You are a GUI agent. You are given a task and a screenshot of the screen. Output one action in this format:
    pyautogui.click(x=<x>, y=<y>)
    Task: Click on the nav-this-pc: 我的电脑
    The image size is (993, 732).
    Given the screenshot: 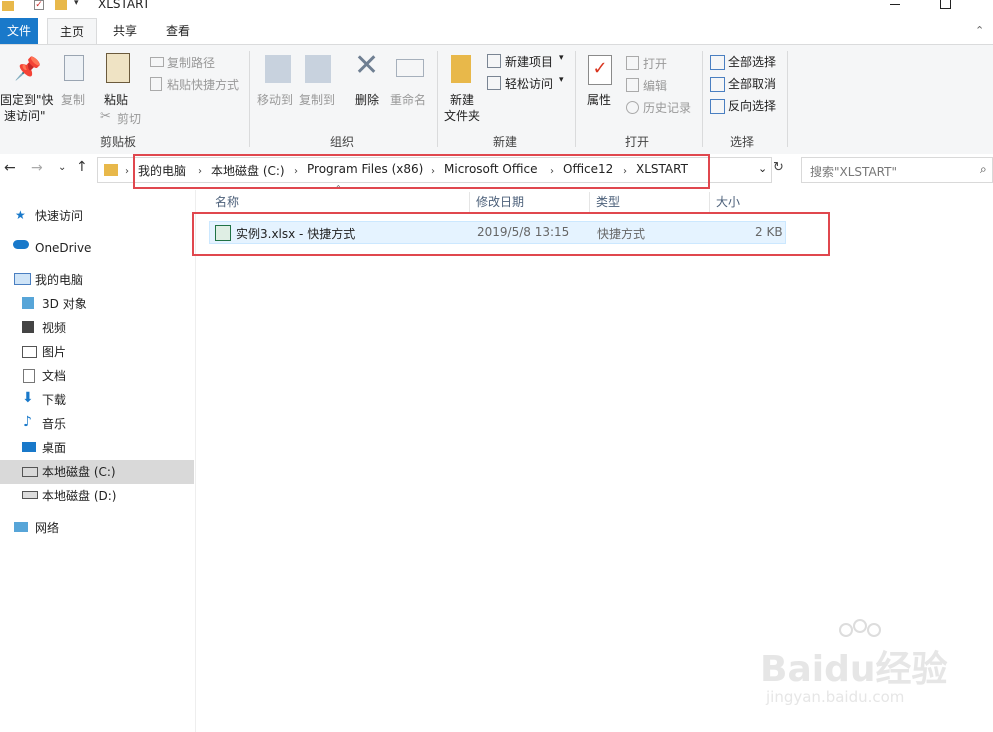 What is the action you would take?
    pyautogui.click(x=59, y=280)
    